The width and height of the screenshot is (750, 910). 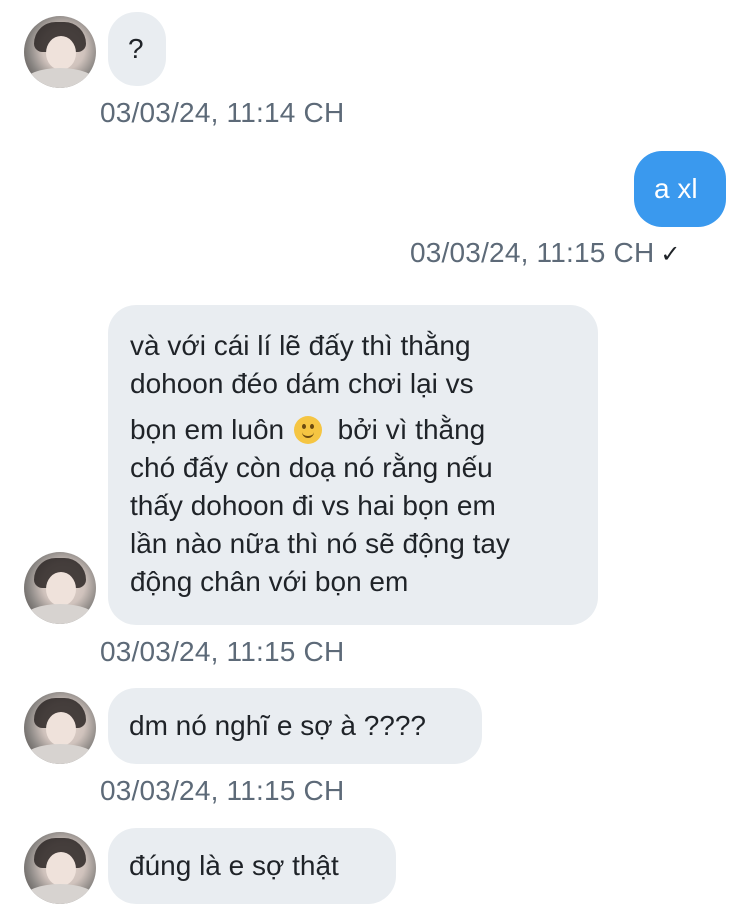 I want to click on message-text: dm nó nghĩ e sợ à ????, so click(x=278, y=725).